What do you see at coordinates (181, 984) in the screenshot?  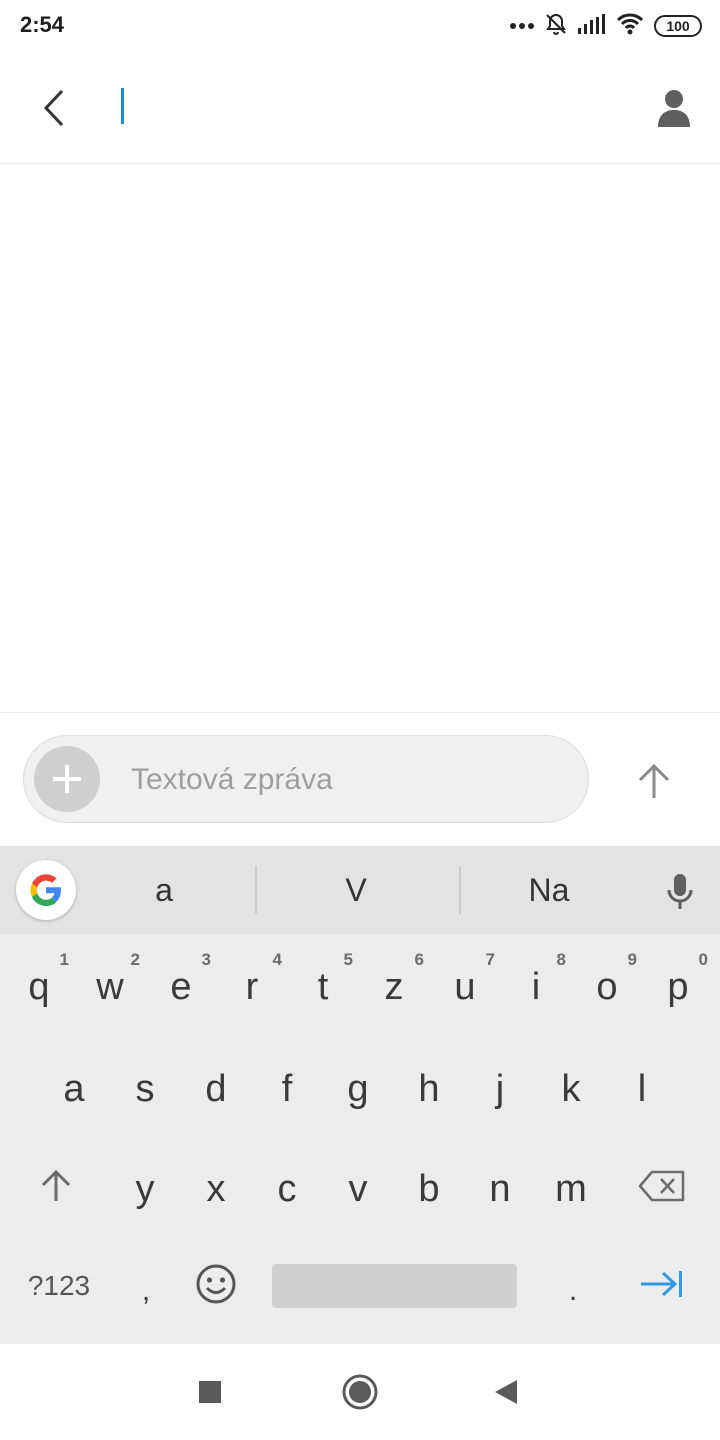 I see `key-e: e3` at bounding box center [181, 984].